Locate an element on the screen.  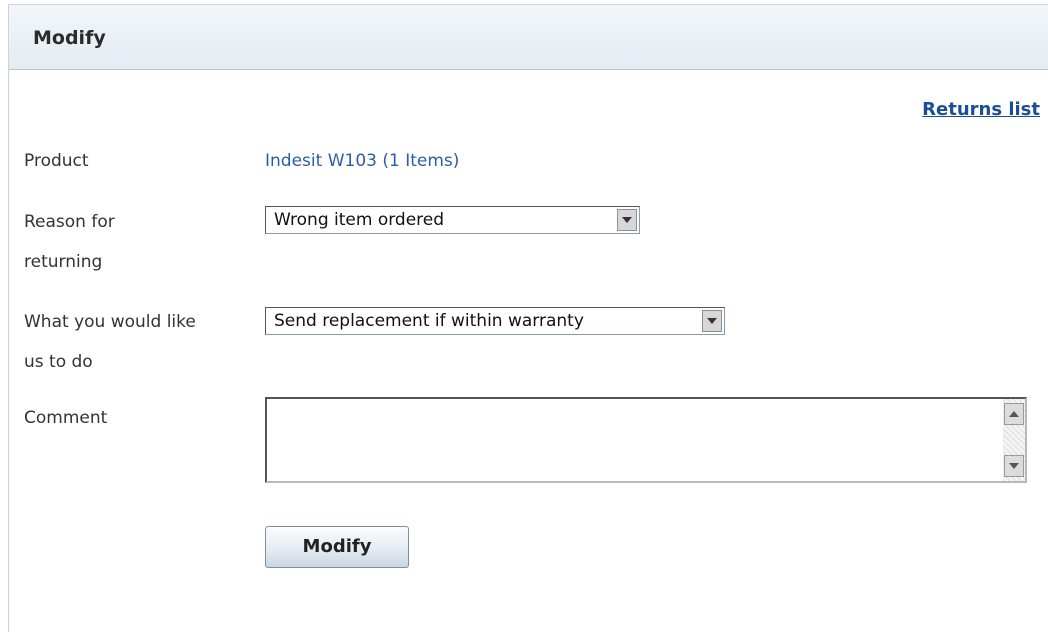
action-label-line1: What you would like is located at coordinates (110, 322).